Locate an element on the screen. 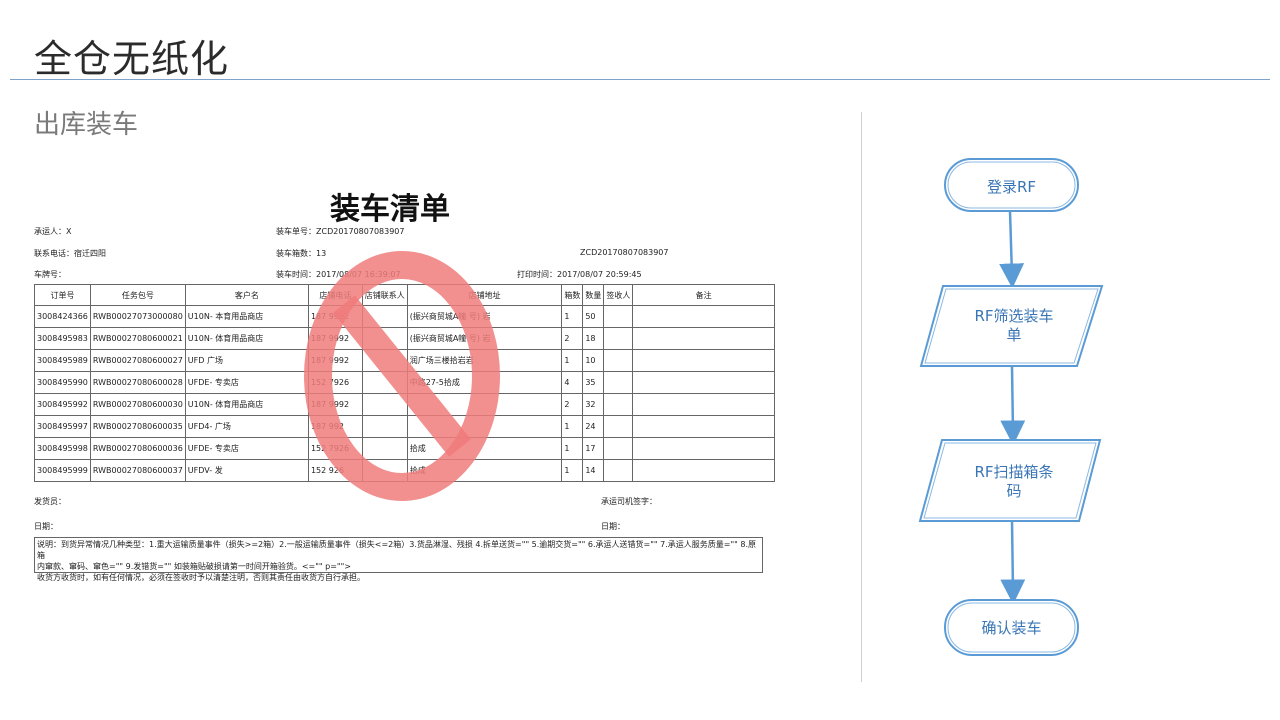 The width and height of the screenshot is (1280, 720). cell-order-no: 3008495997 is located at coordinates (62, 426).